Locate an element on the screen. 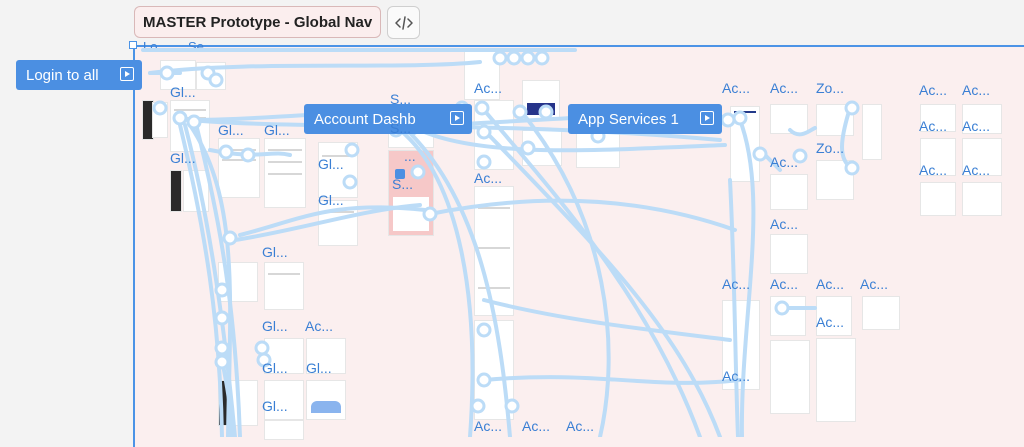 The width and height of the screenshot is (1024, 447). flow-start-login-to-all: Login to all is located at coordinates (79, 75).